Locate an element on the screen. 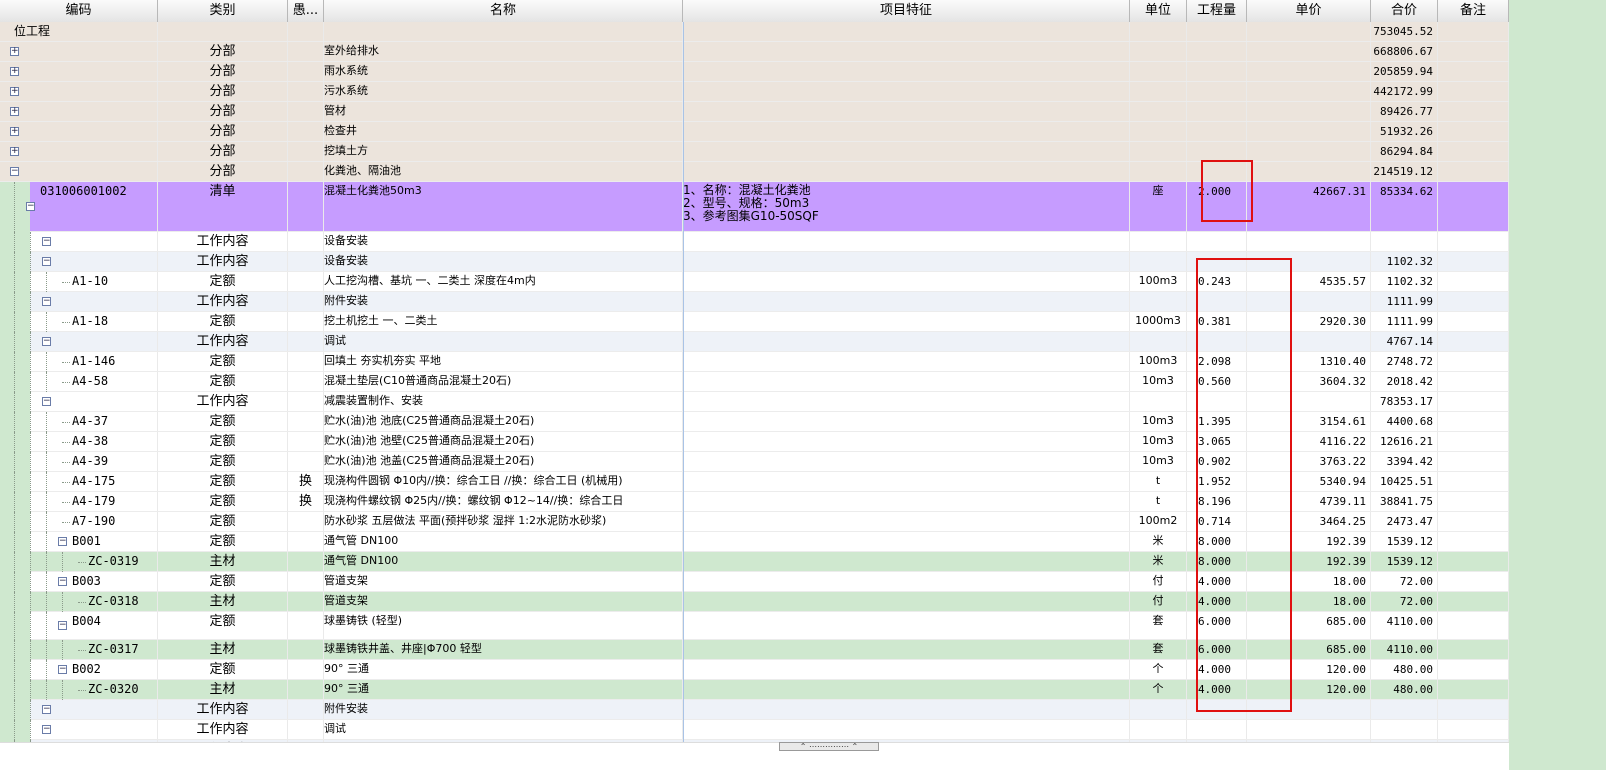 This screenshot has height=770, width=1606. cell-type: 清单 is located at coordinates (223, 206).